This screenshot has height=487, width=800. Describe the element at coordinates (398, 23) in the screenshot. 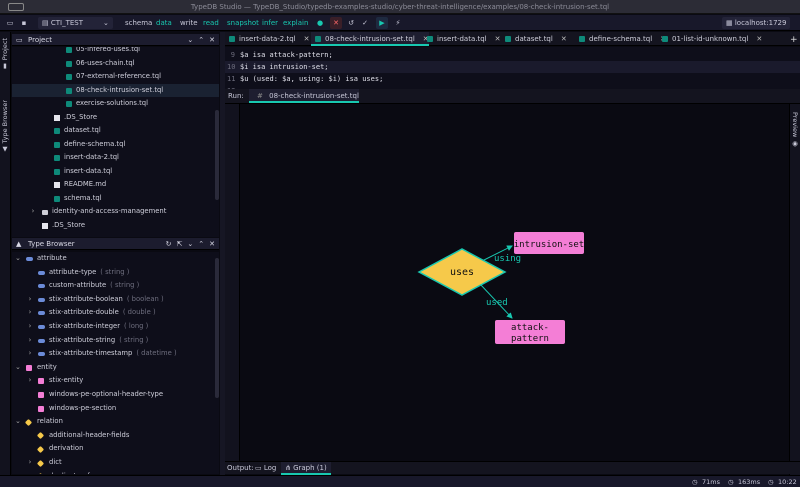

I see `stop-icon: ⚡` at that location.